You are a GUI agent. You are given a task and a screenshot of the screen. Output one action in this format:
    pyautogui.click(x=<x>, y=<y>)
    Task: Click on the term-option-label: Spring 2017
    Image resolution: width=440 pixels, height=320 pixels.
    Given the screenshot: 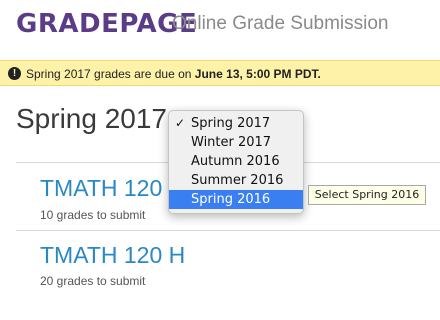 What is the action you would take?
    pyautogui.click(x=231, y=123)
    